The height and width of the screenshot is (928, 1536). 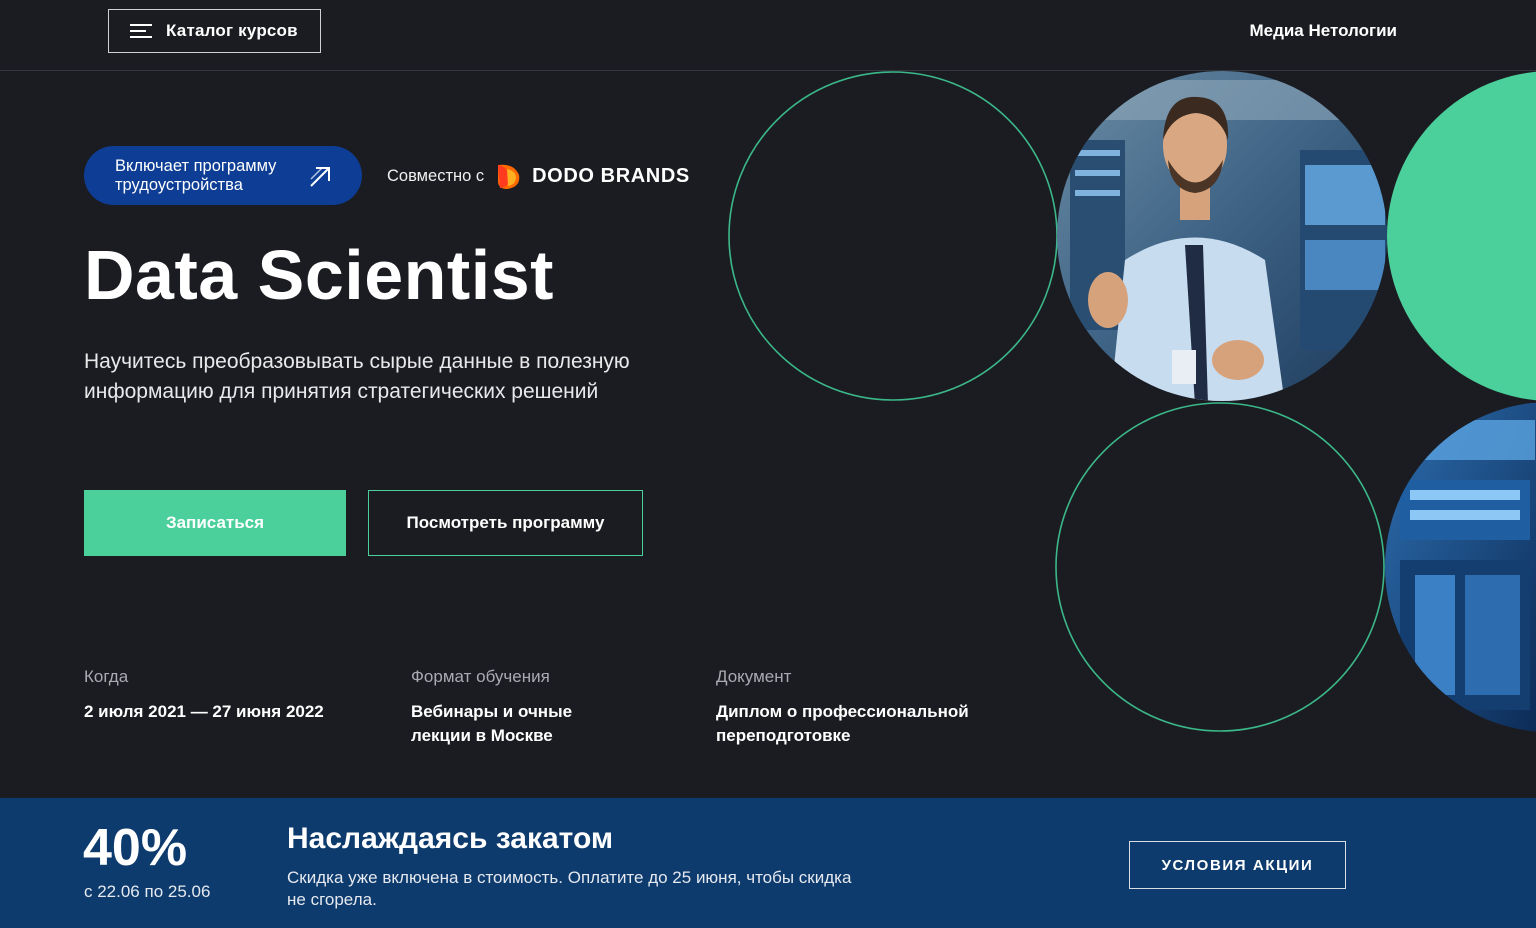 I want to click on catalog-label: Каталог курсов, so click(x=232, y=30).